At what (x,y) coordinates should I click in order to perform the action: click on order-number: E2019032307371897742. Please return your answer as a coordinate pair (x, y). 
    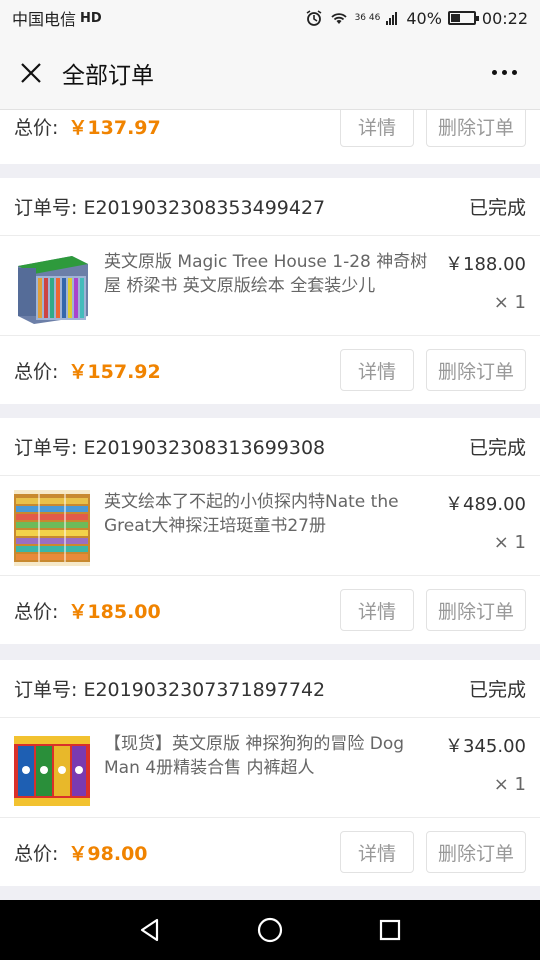
    Looking at the image, I should click on (204, 690).